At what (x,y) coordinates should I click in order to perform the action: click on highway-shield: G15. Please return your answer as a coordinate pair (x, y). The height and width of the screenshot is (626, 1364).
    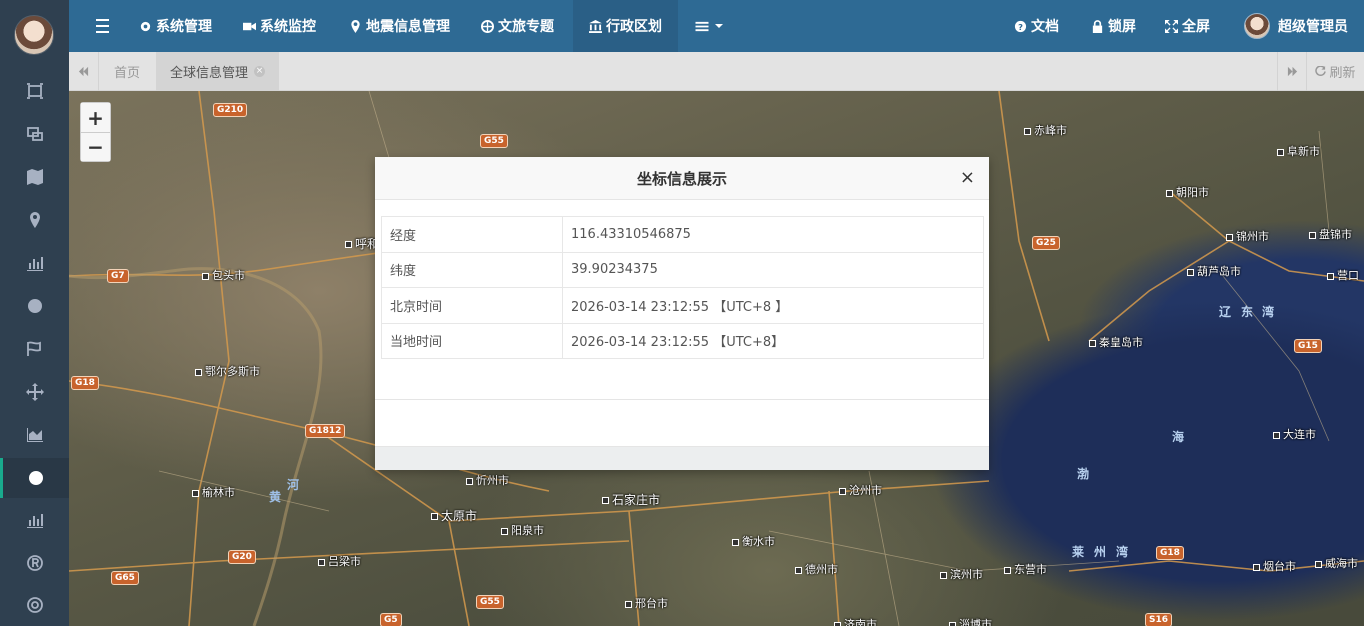
    Looking at the image, I should click on (1308, 346).